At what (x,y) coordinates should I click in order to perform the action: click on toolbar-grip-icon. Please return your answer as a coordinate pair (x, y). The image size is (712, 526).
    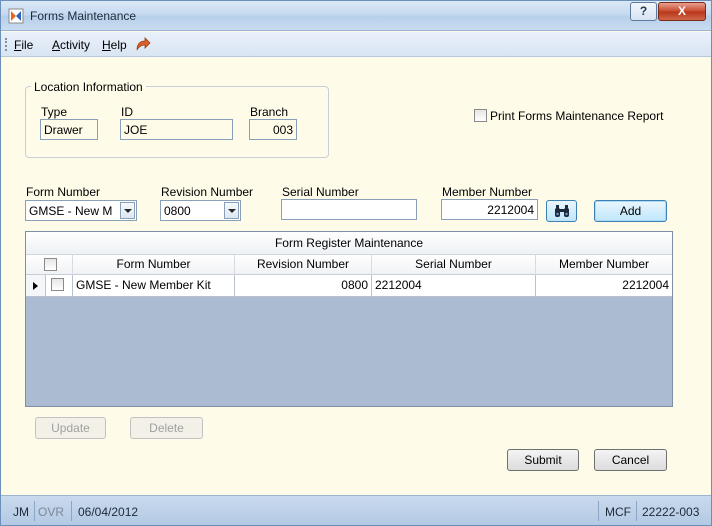
    Looking at the image, I should click on (6, 44).